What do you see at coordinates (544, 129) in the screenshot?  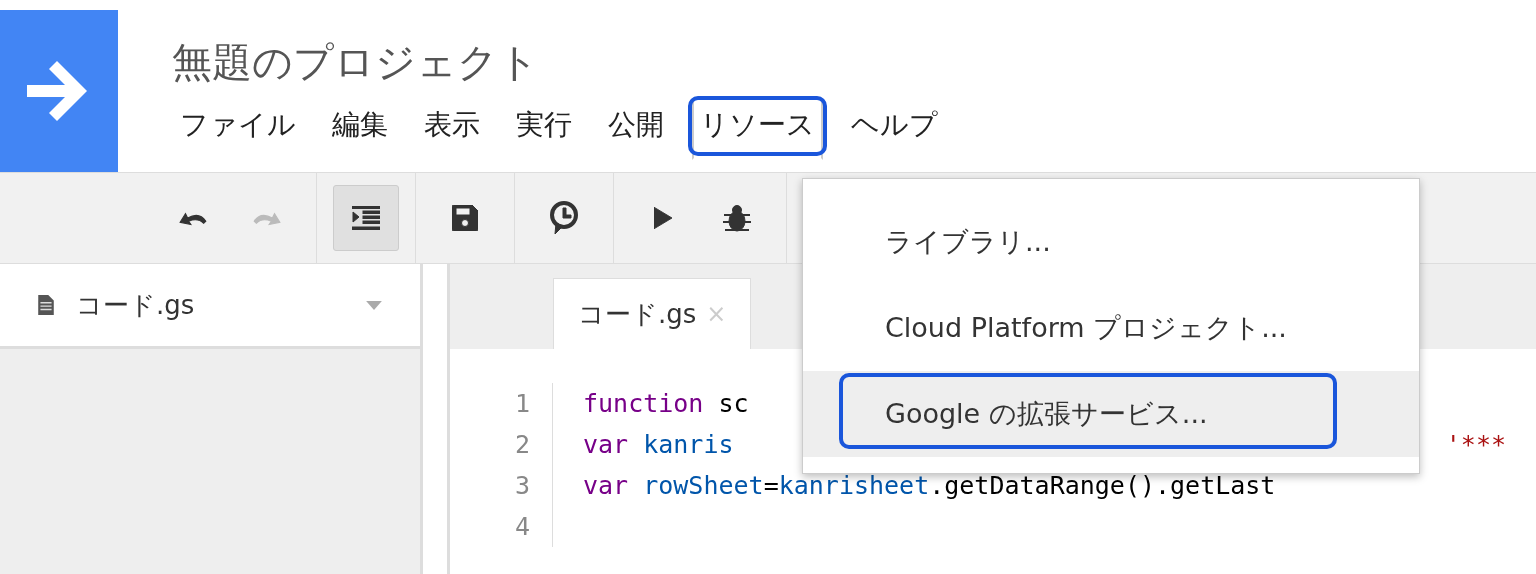 I see `menu-item: 実行` at bounding box center [544, 129].